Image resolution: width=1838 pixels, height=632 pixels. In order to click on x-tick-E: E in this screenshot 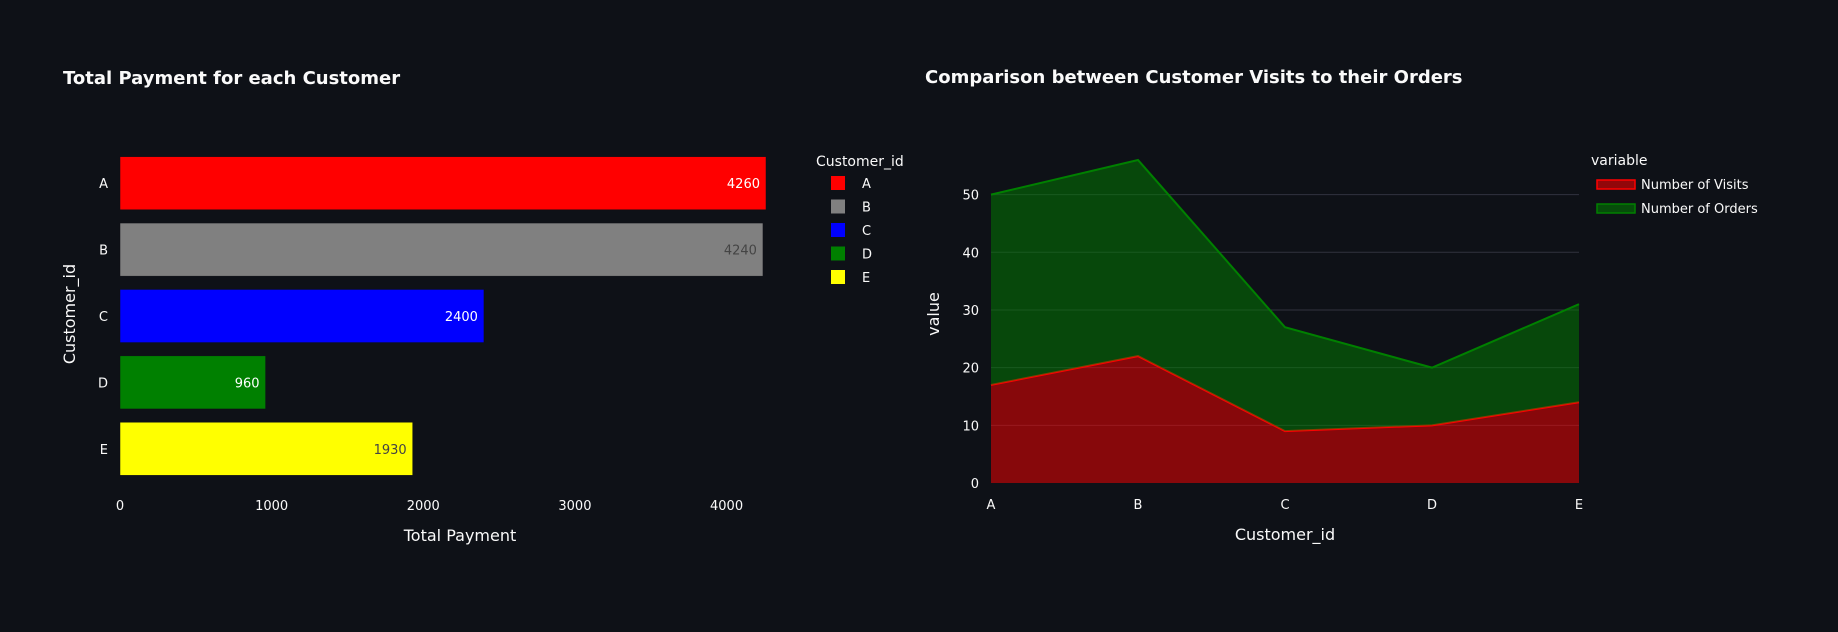, I will do `click(1579, 505)`.